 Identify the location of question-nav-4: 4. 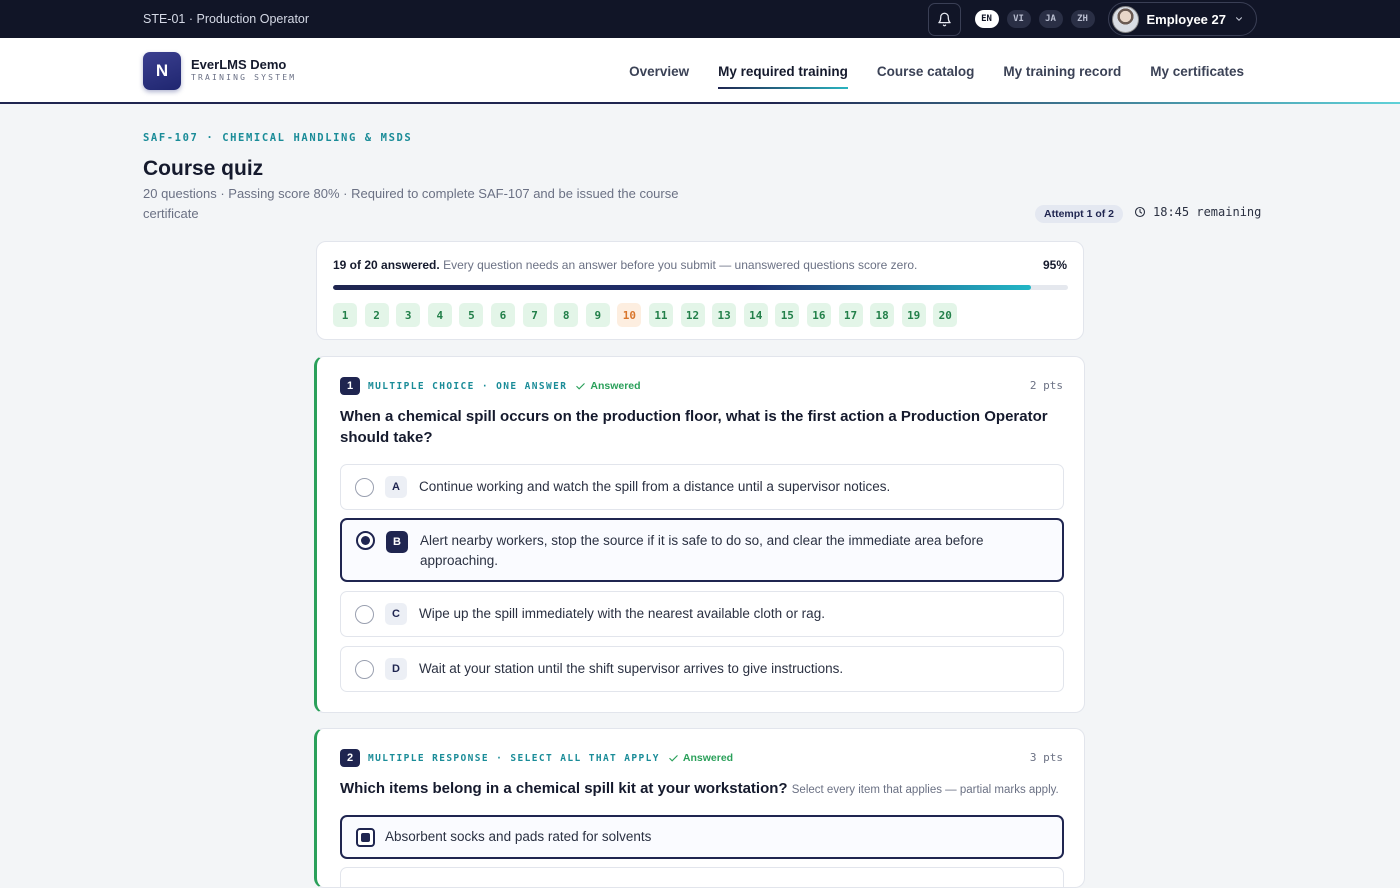
(439, 315).